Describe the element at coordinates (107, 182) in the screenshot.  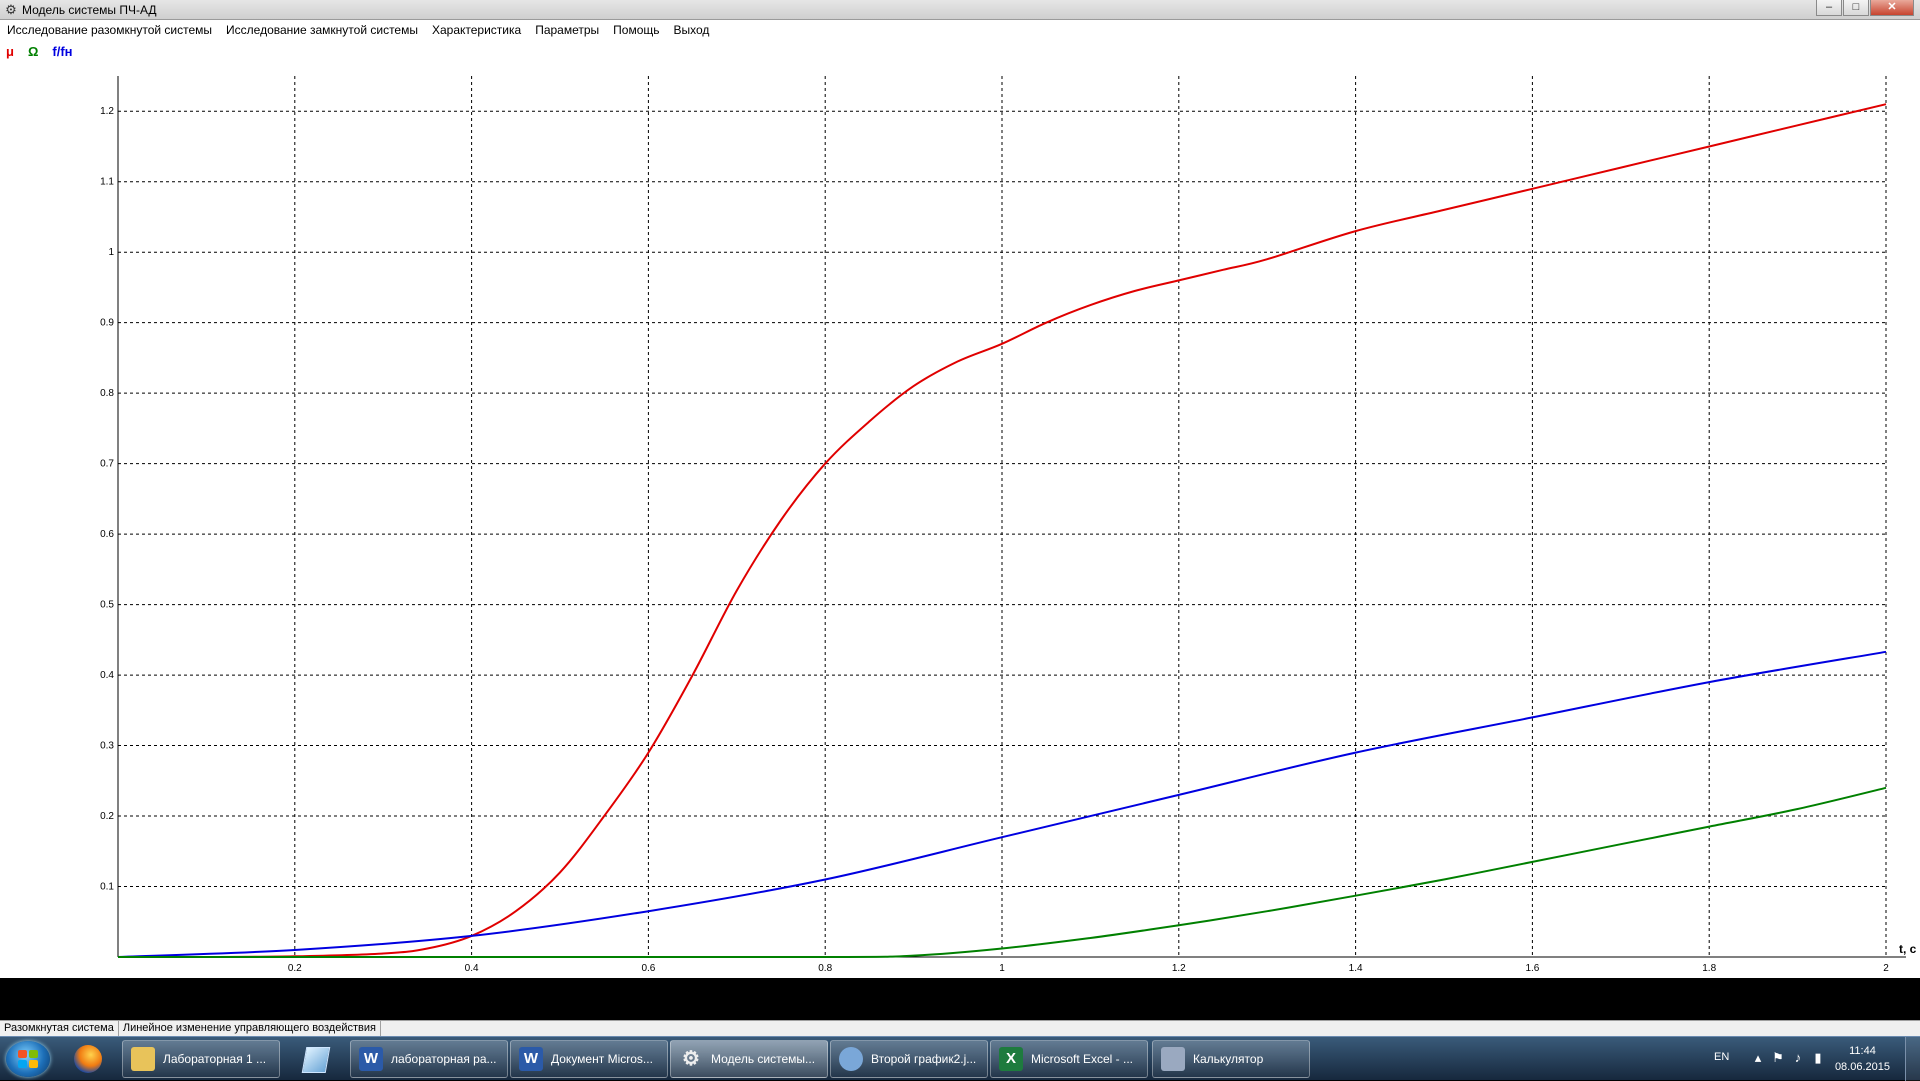
I see `y-tick-label: 1.1` at that location.